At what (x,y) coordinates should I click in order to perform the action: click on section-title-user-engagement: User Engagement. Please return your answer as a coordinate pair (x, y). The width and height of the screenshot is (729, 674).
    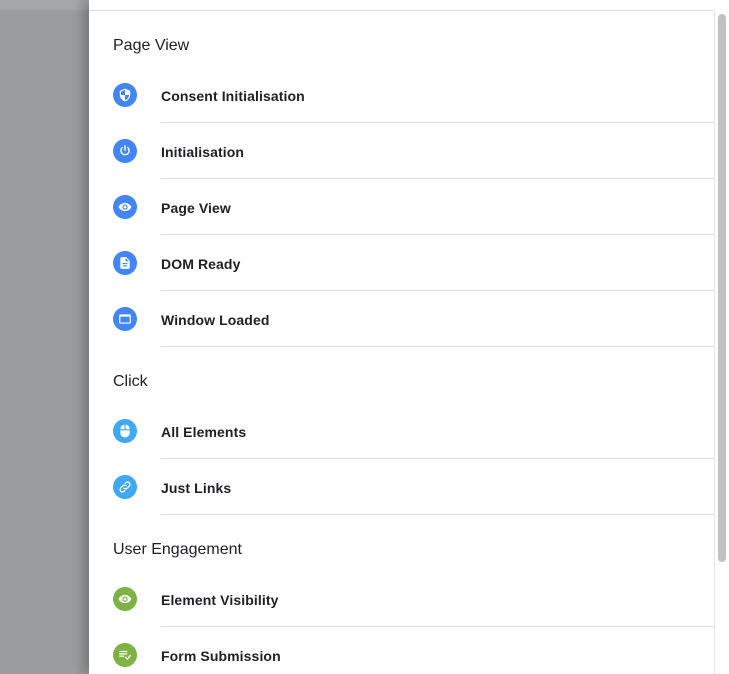
    Looking at the image, I should click on (177, 549).